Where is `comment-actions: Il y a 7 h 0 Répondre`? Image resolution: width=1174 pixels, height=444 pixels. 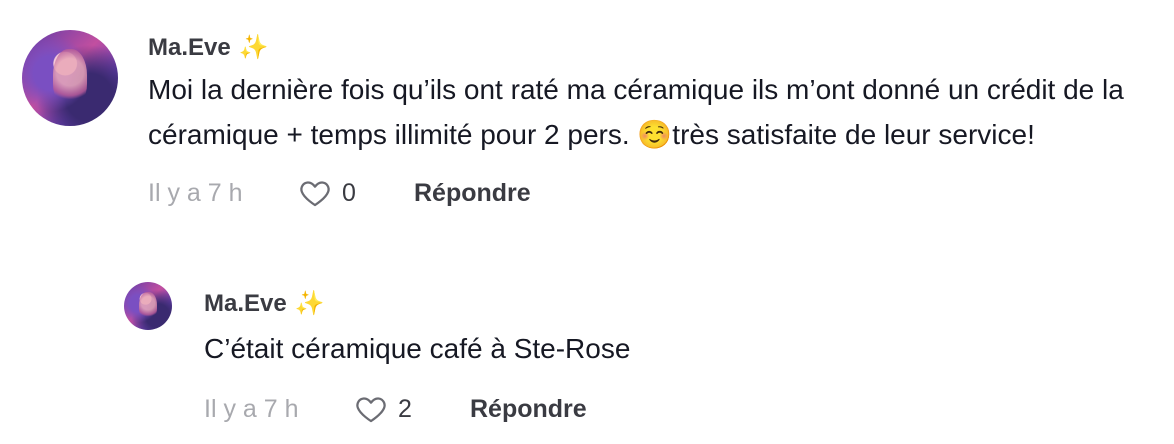
comment-actions: Il y a 7 h 0 Répondre is located at coordinates (648, 193).